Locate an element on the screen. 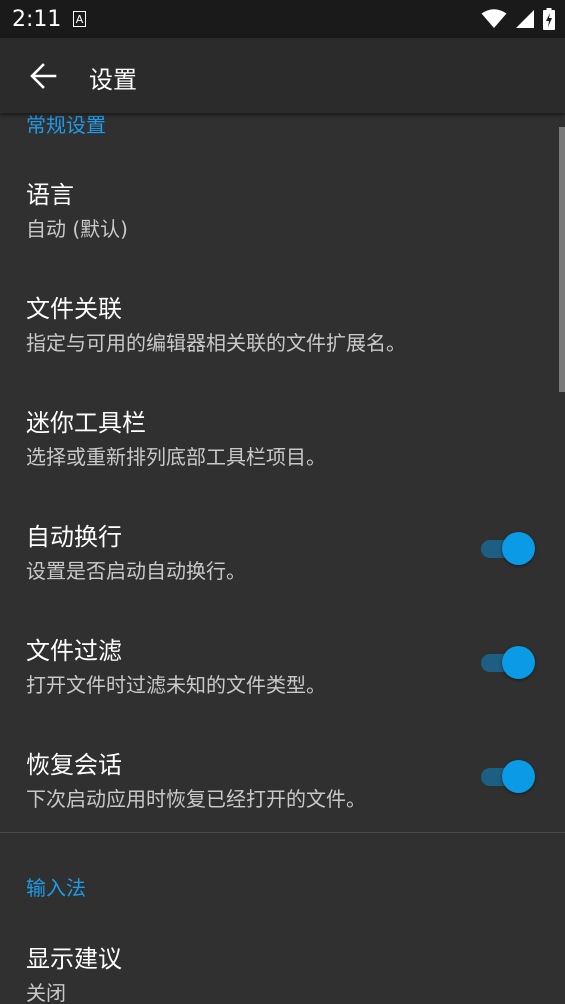 This screenshot has height=1004, width=565. section-header-input-method: 输入法 is located at coordinates (56, 888).